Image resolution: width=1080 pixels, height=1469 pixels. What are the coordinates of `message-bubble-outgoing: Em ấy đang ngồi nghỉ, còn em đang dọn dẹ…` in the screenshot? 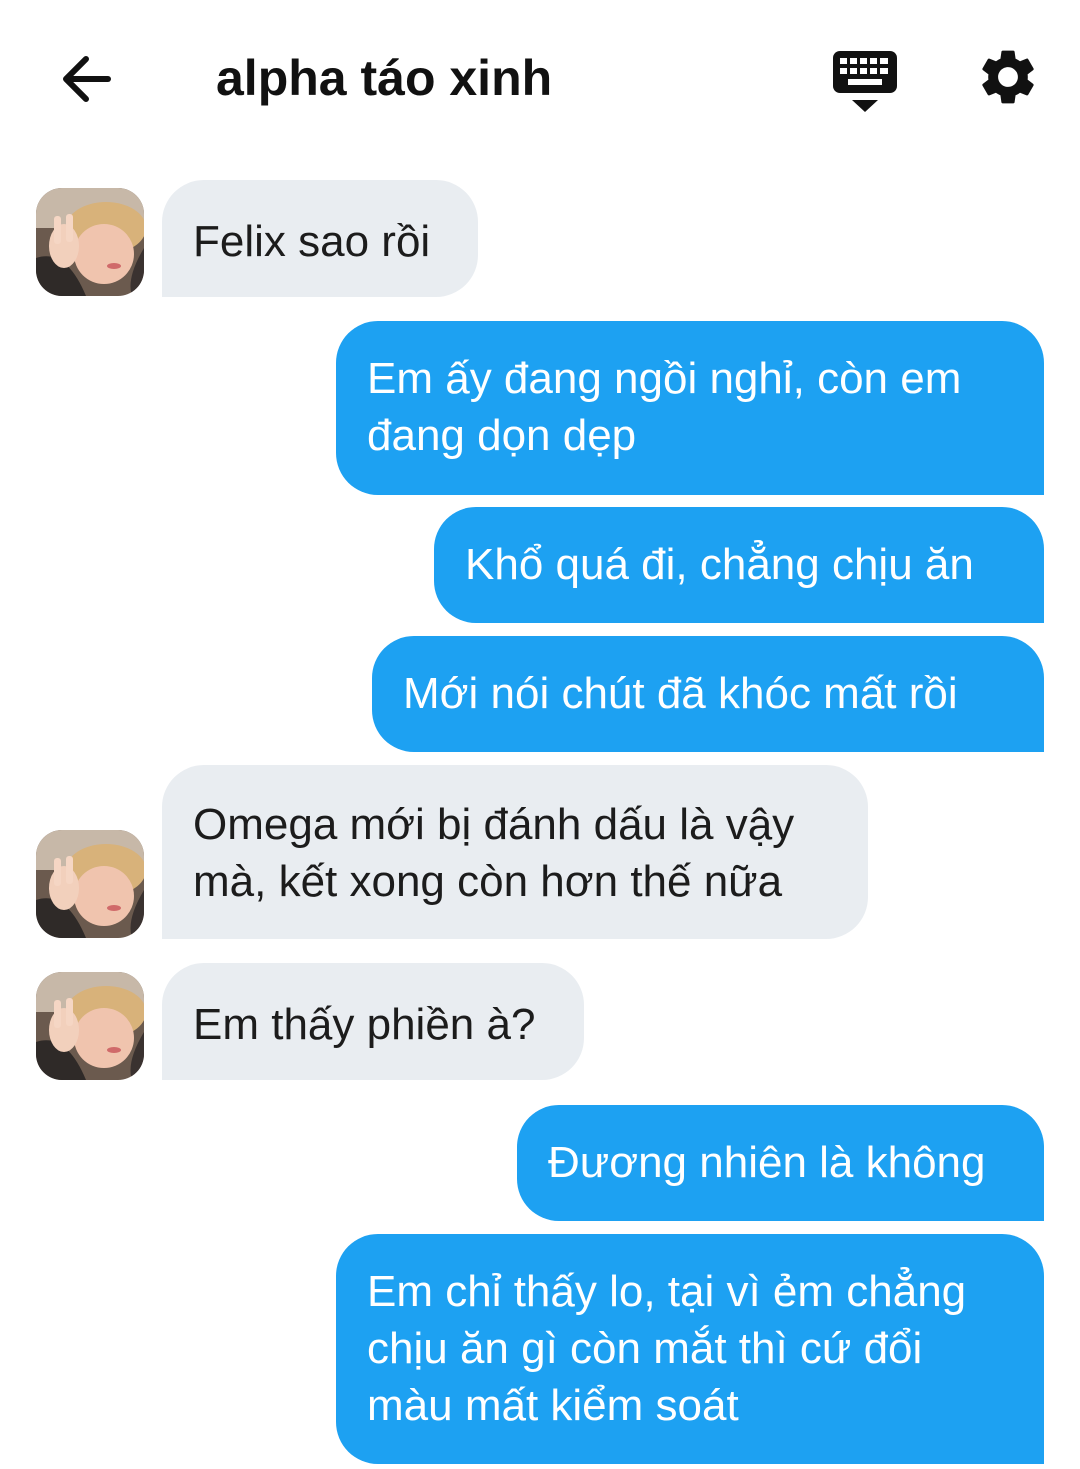 It's located at (690, 408).